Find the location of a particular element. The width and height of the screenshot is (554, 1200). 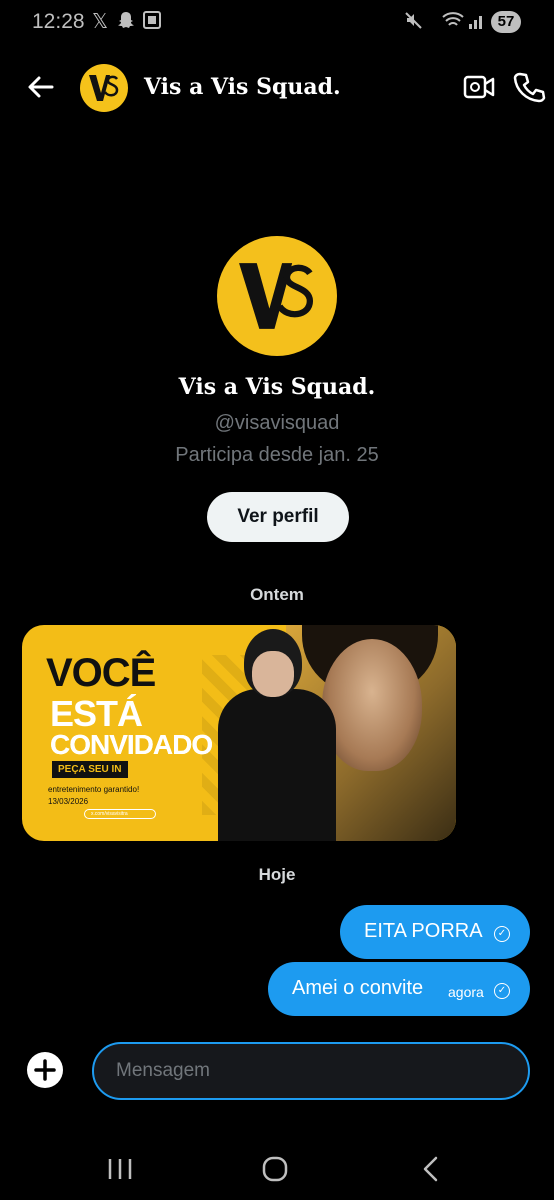

message-text: EITA PORRA is located at coordinates (423, 931).